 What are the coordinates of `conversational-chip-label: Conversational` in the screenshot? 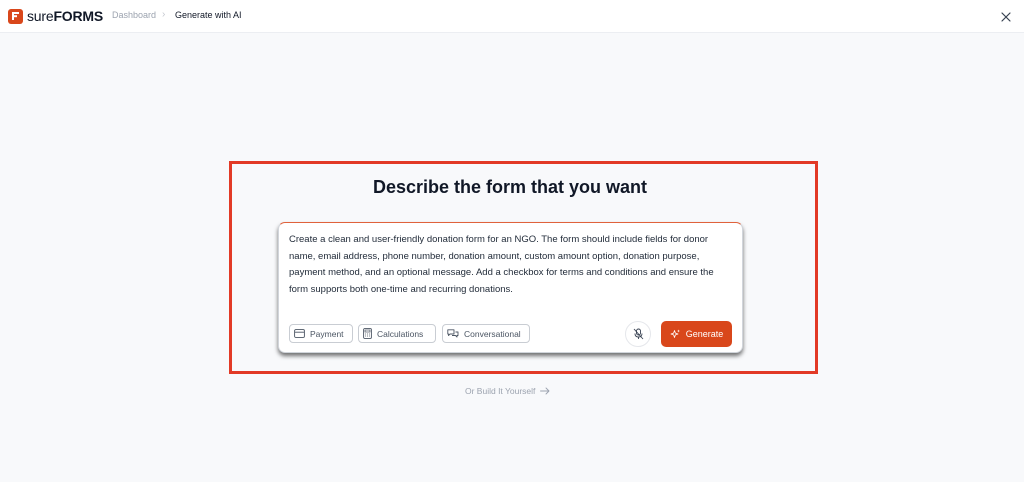 It's located at (492, 333).